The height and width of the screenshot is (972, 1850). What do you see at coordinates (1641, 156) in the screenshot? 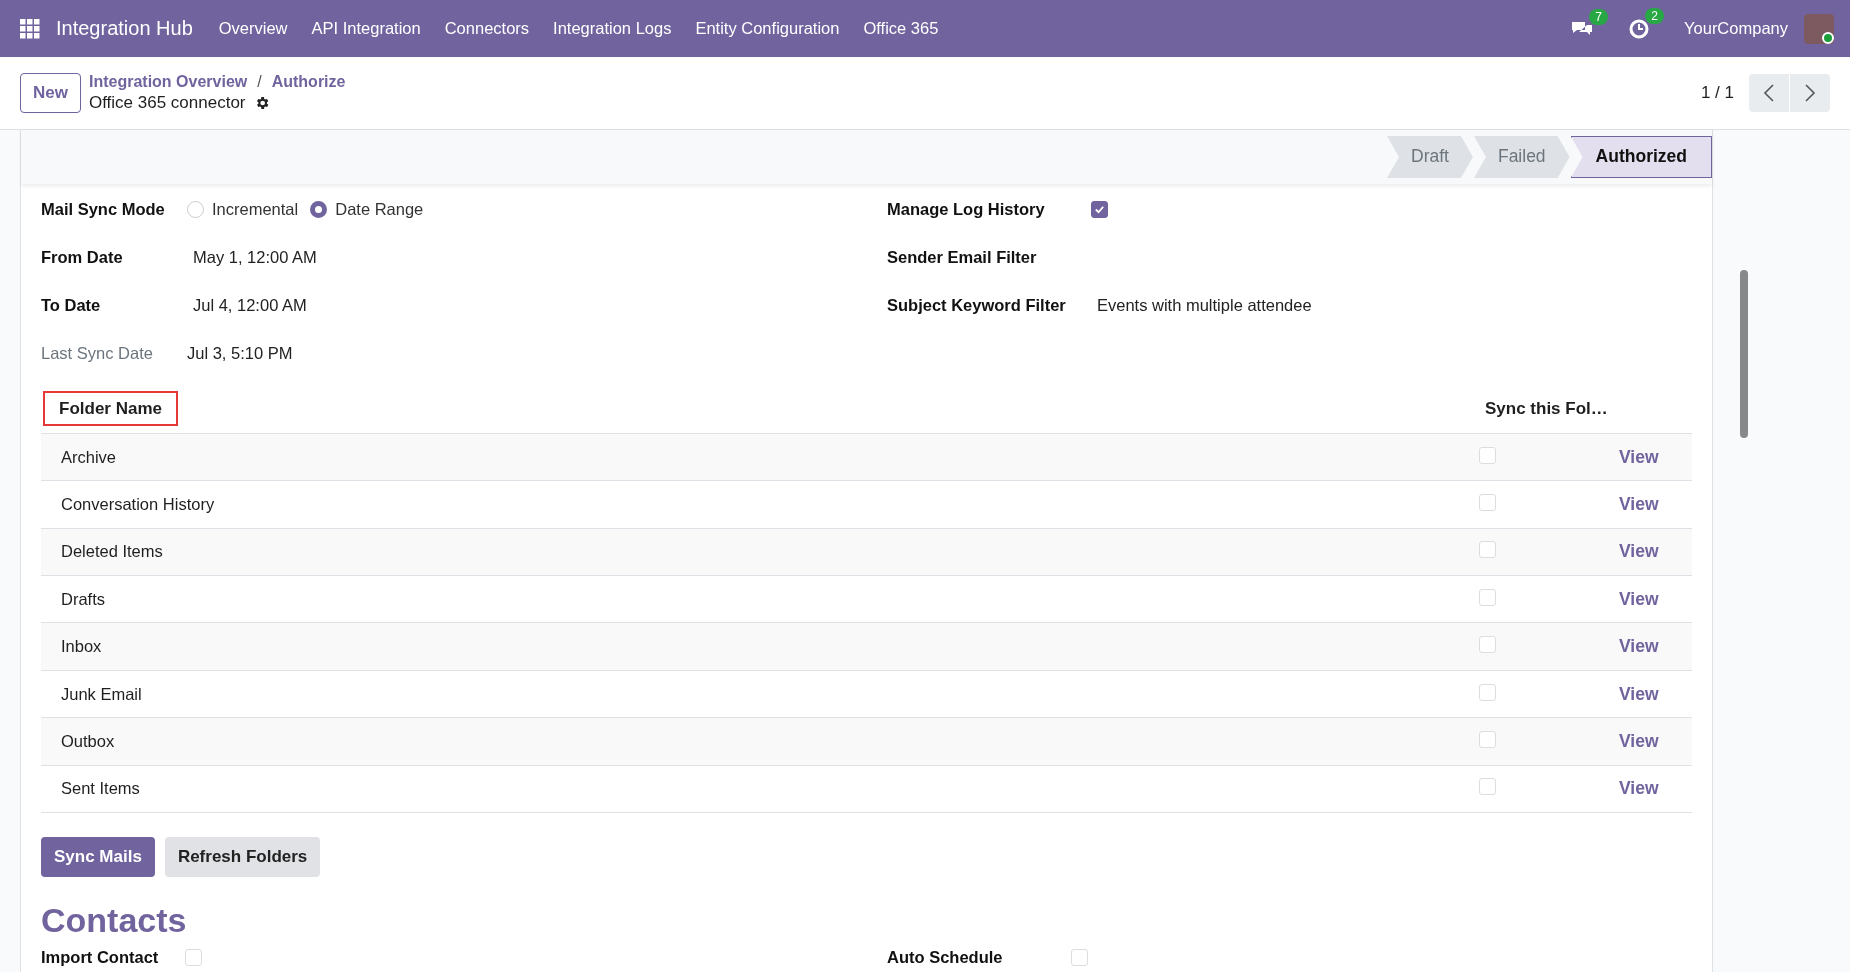
I see `status-step: Authorized` at bounding box center [1641, 156].